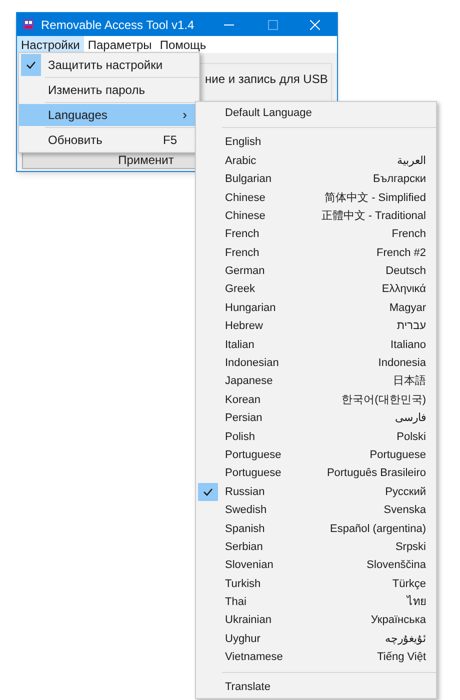  What do you see at coordinates (316, 234) in the screenshot?
I see `menu-item: French French` at bounding box center [316, 234].